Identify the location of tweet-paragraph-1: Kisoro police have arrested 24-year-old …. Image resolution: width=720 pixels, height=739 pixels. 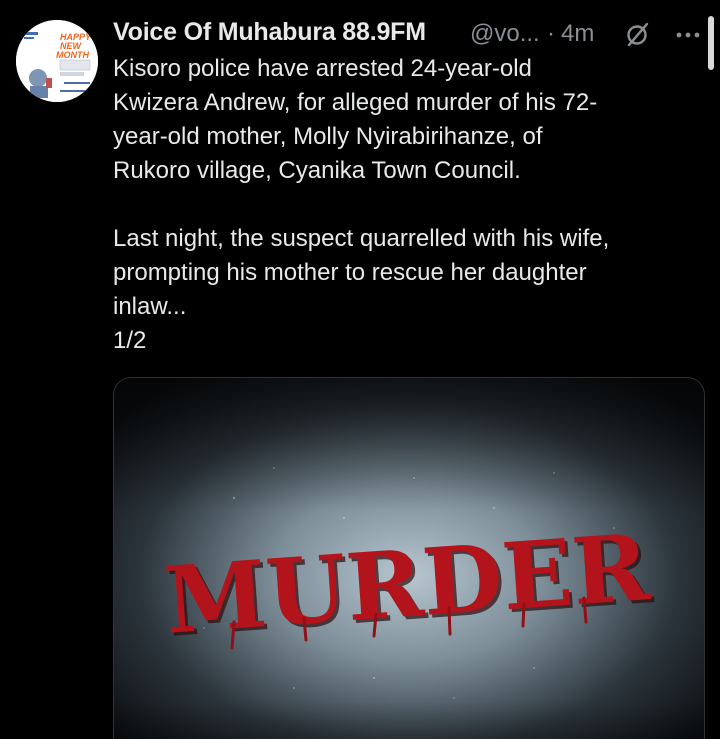
(355, 119).